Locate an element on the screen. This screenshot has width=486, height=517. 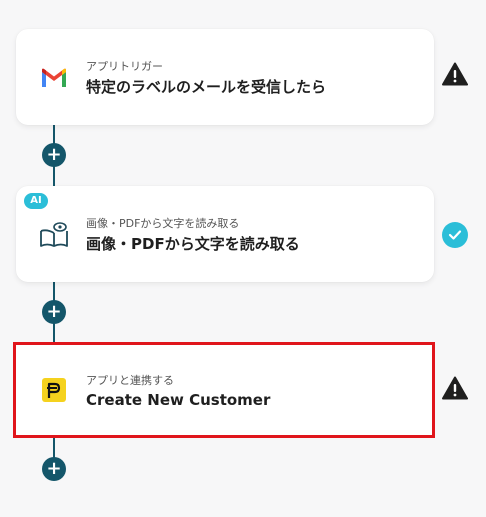
step-title: 画像・PDFから文字を読み取る is located at coordinates (193, 244).